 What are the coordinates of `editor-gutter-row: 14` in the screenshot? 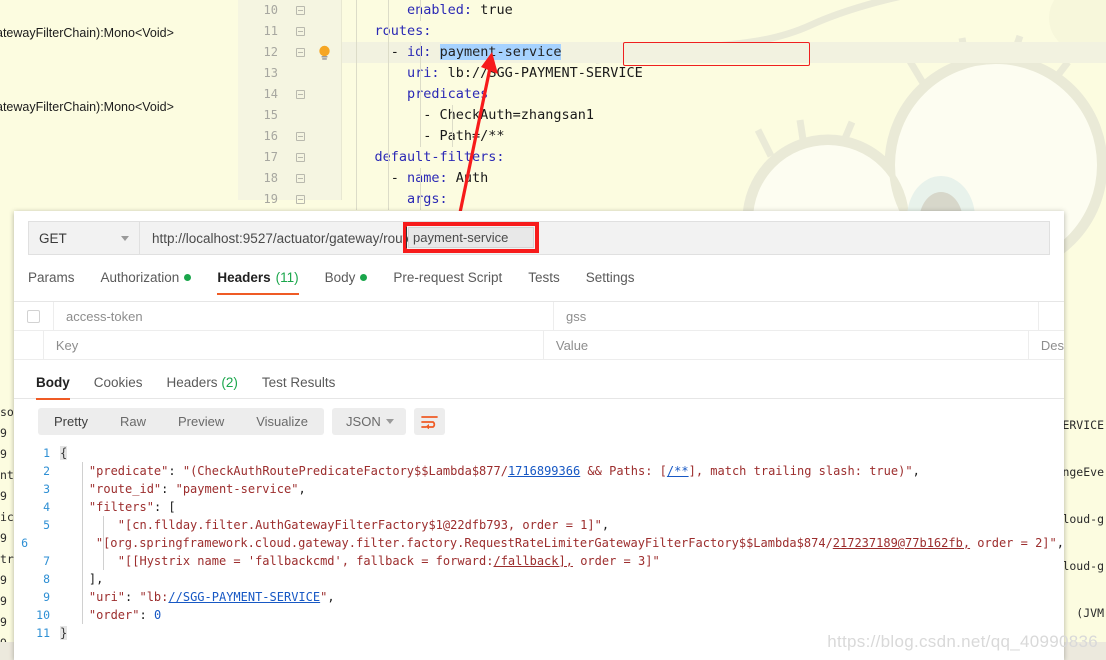 It's located at (289, 94).